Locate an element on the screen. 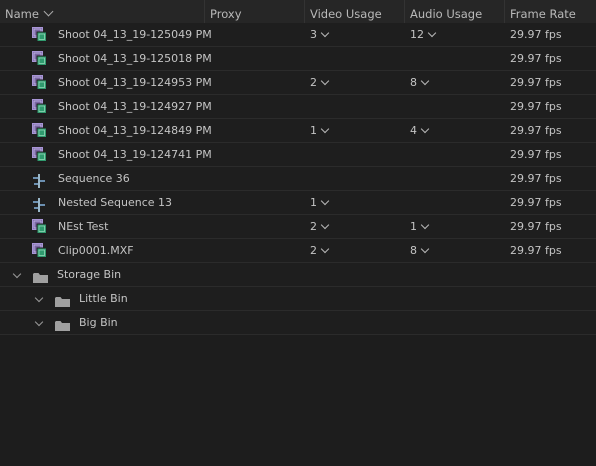  audio-usage-value: 1 is located at coordinates (413, 226).